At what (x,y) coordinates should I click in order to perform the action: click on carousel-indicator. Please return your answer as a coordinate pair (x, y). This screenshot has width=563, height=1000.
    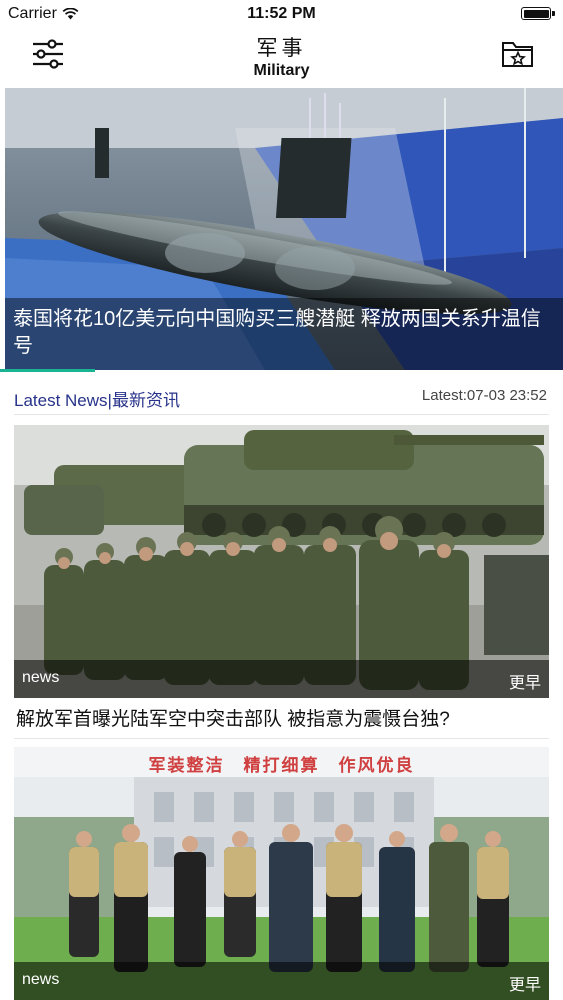
    Looking at the image, I should click on (47, 370).